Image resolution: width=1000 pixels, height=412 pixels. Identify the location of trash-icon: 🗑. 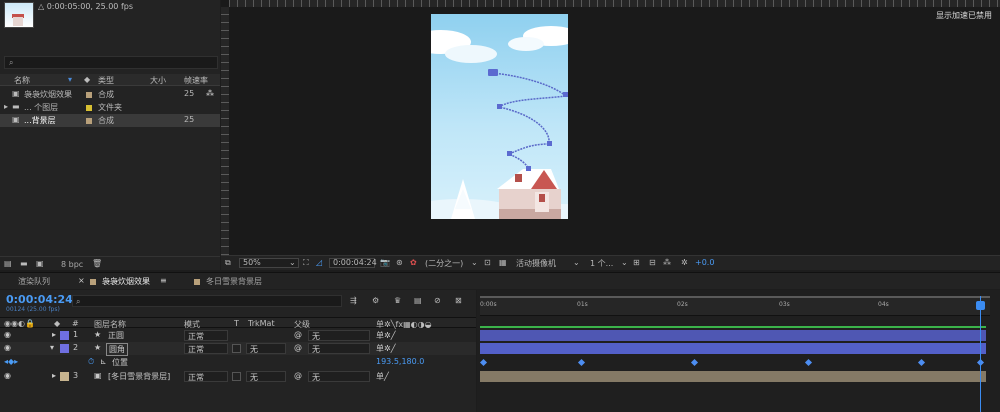
(97, 263).